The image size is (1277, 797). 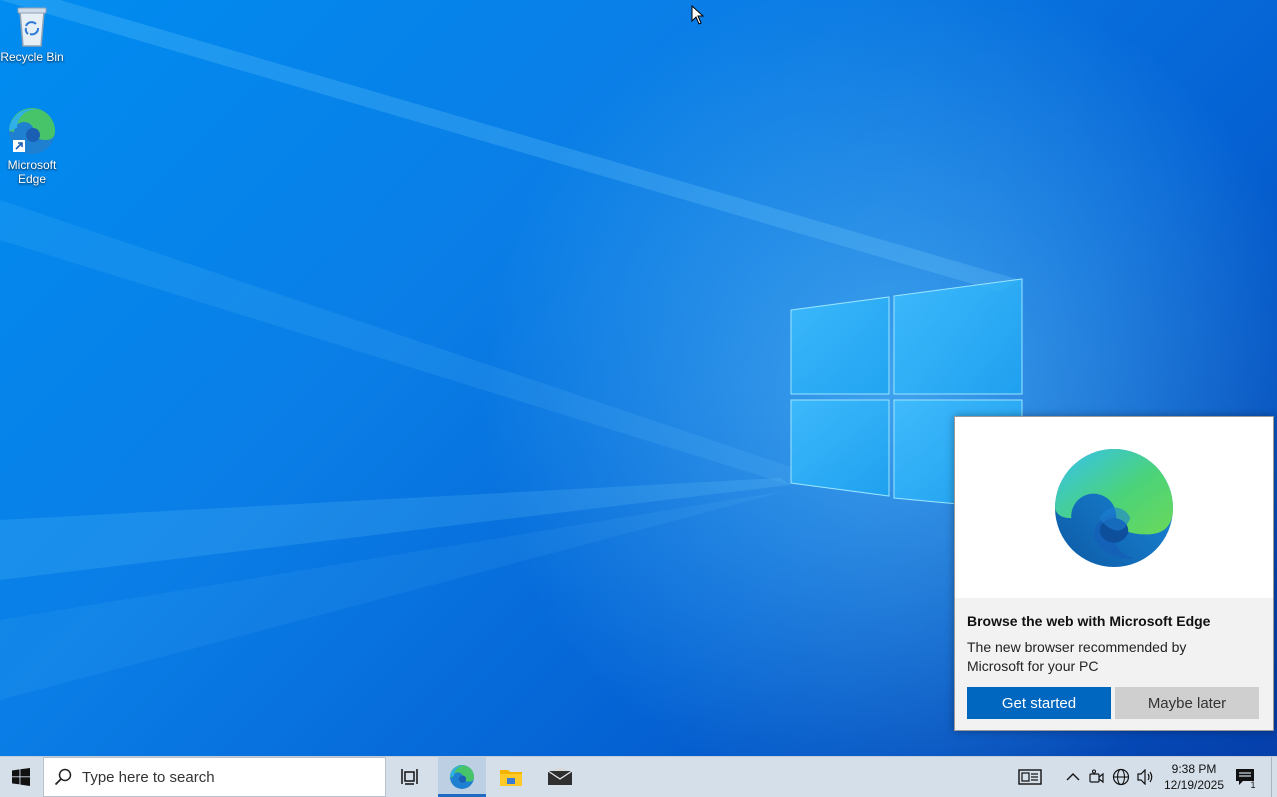 I want to click on task-view-button, so click(x=411, y=777).